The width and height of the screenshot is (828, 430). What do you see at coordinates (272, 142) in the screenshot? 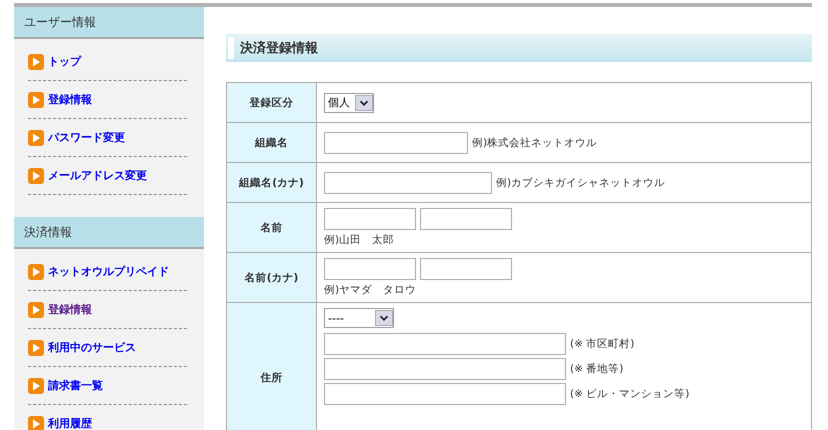
I see `field-label: 組織名` at bounding box center [272, 142].